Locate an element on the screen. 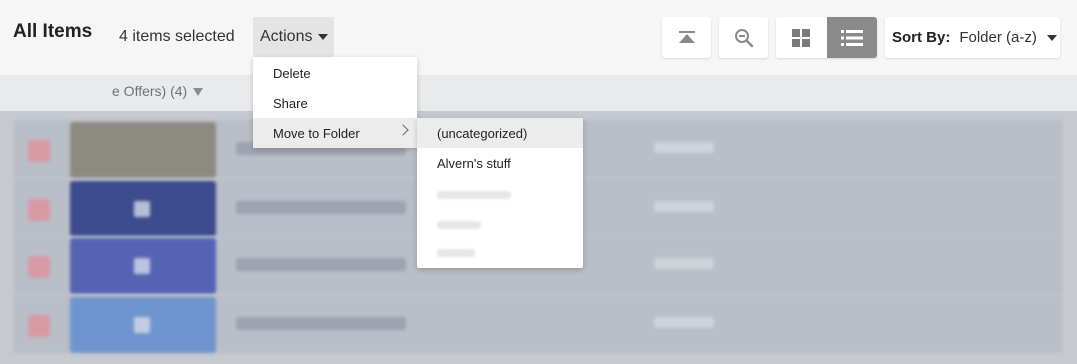 The image size is (1077, 364). menu-item-label: Move to Folder is located at coordinates (316, 133).